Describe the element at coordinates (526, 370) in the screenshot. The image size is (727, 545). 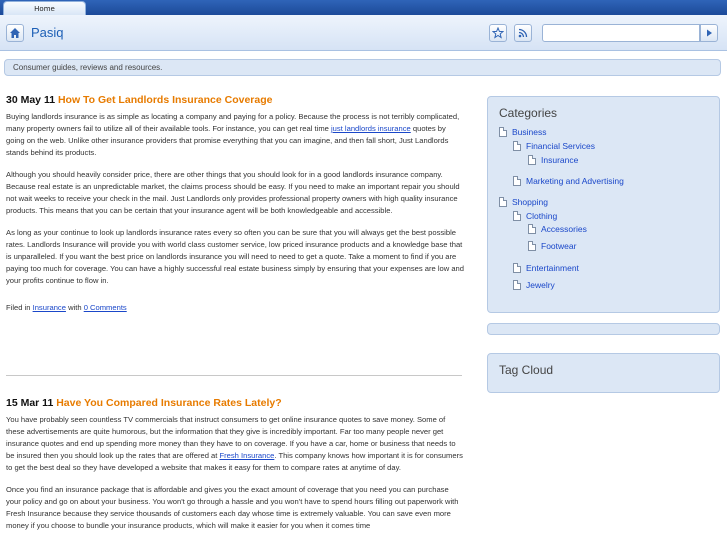
I see `tag-cloud-title: Tag Cloud` at that location.